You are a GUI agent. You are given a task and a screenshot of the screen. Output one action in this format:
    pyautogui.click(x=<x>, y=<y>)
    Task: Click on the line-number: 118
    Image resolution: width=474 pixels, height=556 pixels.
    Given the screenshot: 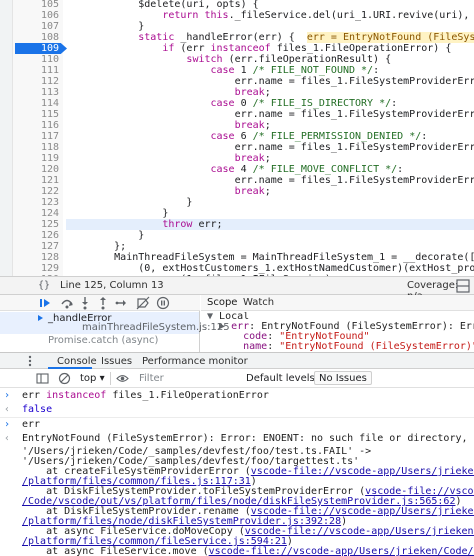 What is the action you would take?
    pyautogui.click(x=37, y=147)
    